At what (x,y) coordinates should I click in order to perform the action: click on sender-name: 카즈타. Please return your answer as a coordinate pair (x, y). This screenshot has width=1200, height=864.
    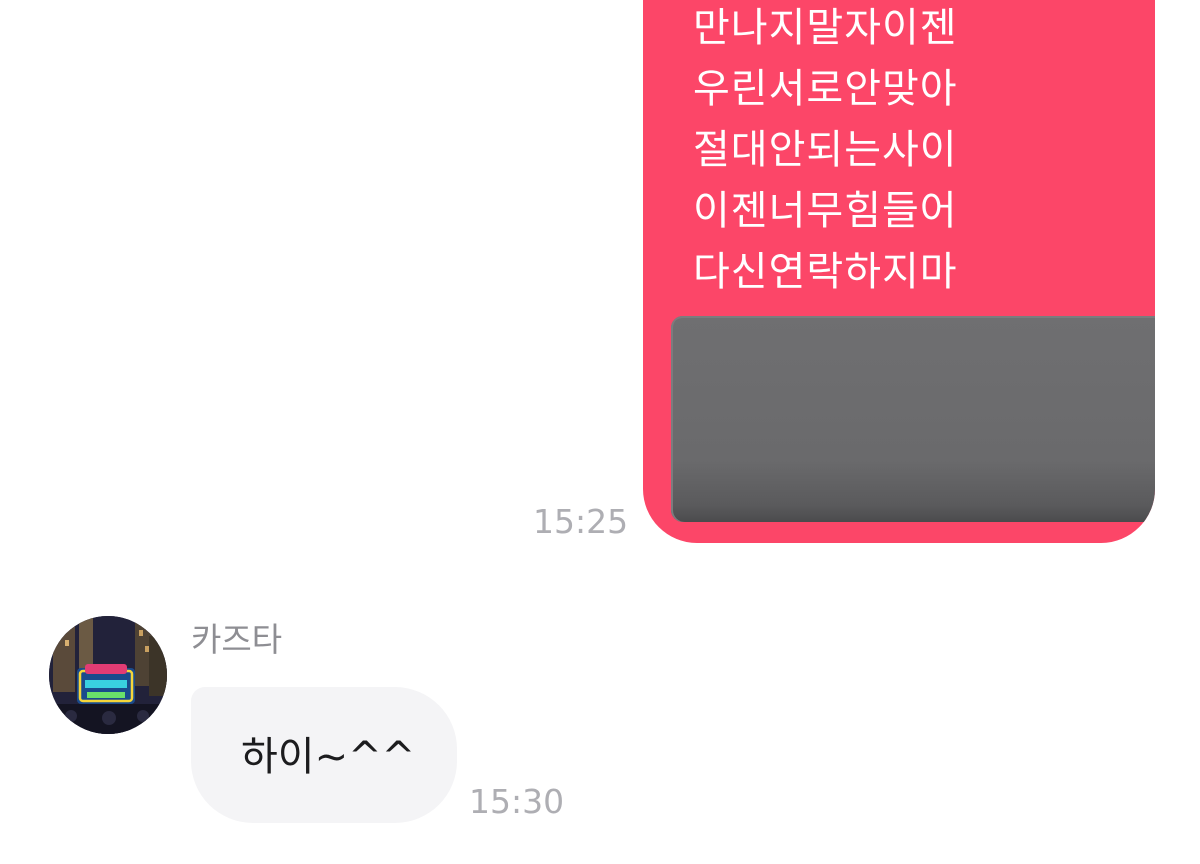
    Looking at the image, I should click on (237, 639).